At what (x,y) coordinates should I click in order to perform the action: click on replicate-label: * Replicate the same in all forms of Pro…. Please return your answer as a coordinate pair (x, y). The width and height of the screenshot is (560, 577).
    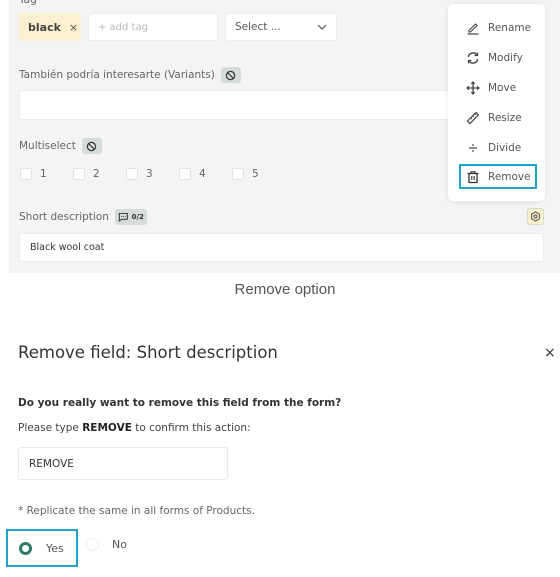
    Looking at the image, I should click on (136, 511).